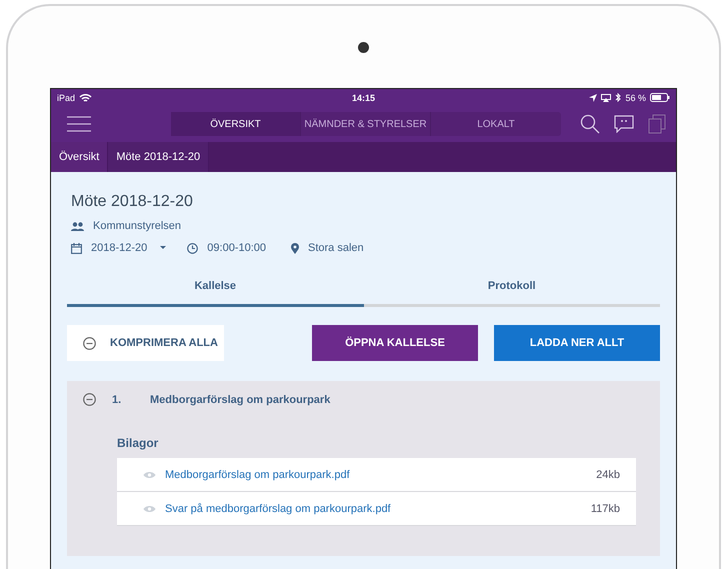  I want to click on agenda-number: 1., so click(117, 400).